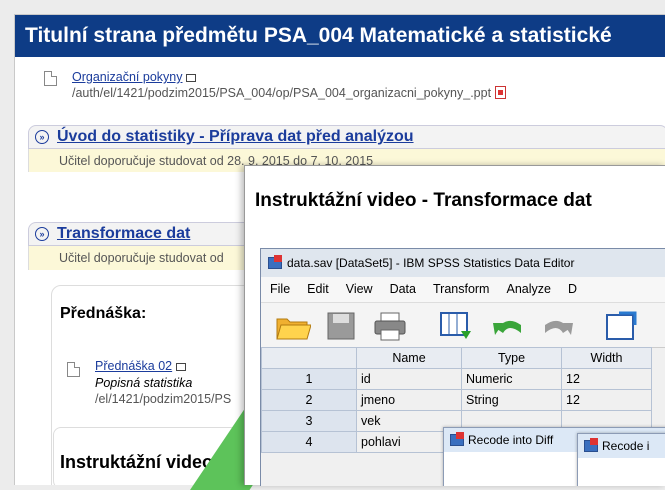 Image resolution: width=665 pixels, height=490 pixels. Describe the element at coordinates (142, 462) in the screenshot. I see `video-heading: Instruktážní video -` at that location.